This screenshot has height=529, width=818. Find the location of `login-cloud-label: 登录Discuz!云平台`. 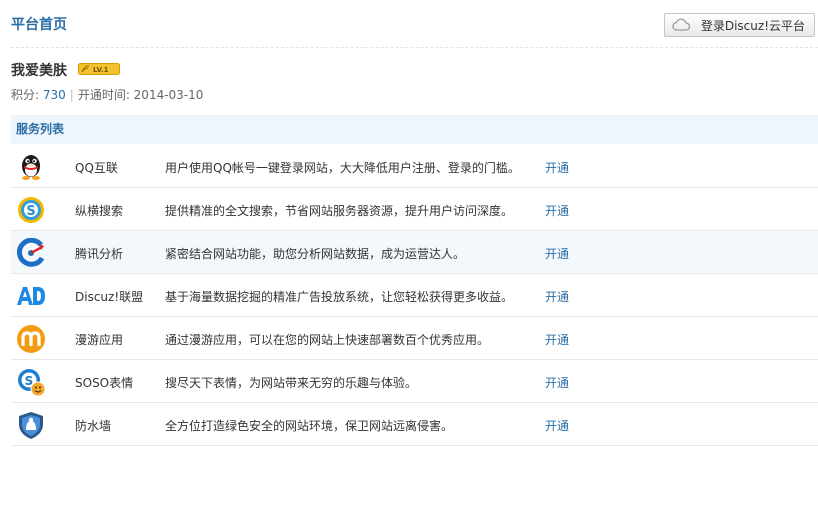

login-cloud-label: 登录Discuz!云平台 is located at coordinates (752, 25).